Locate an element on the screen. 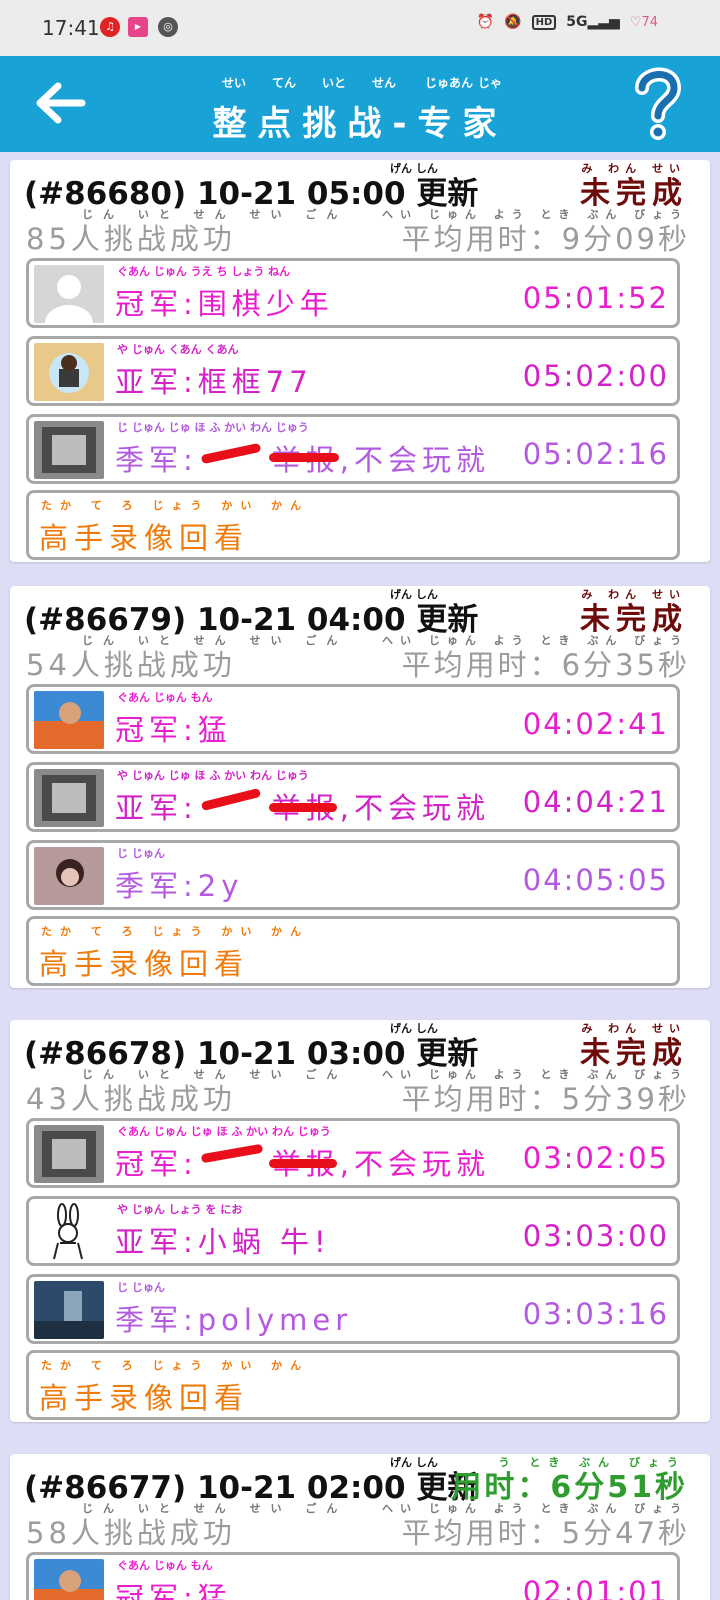  success-count: 85人挑战成功 is located at coordinates (131, 239).